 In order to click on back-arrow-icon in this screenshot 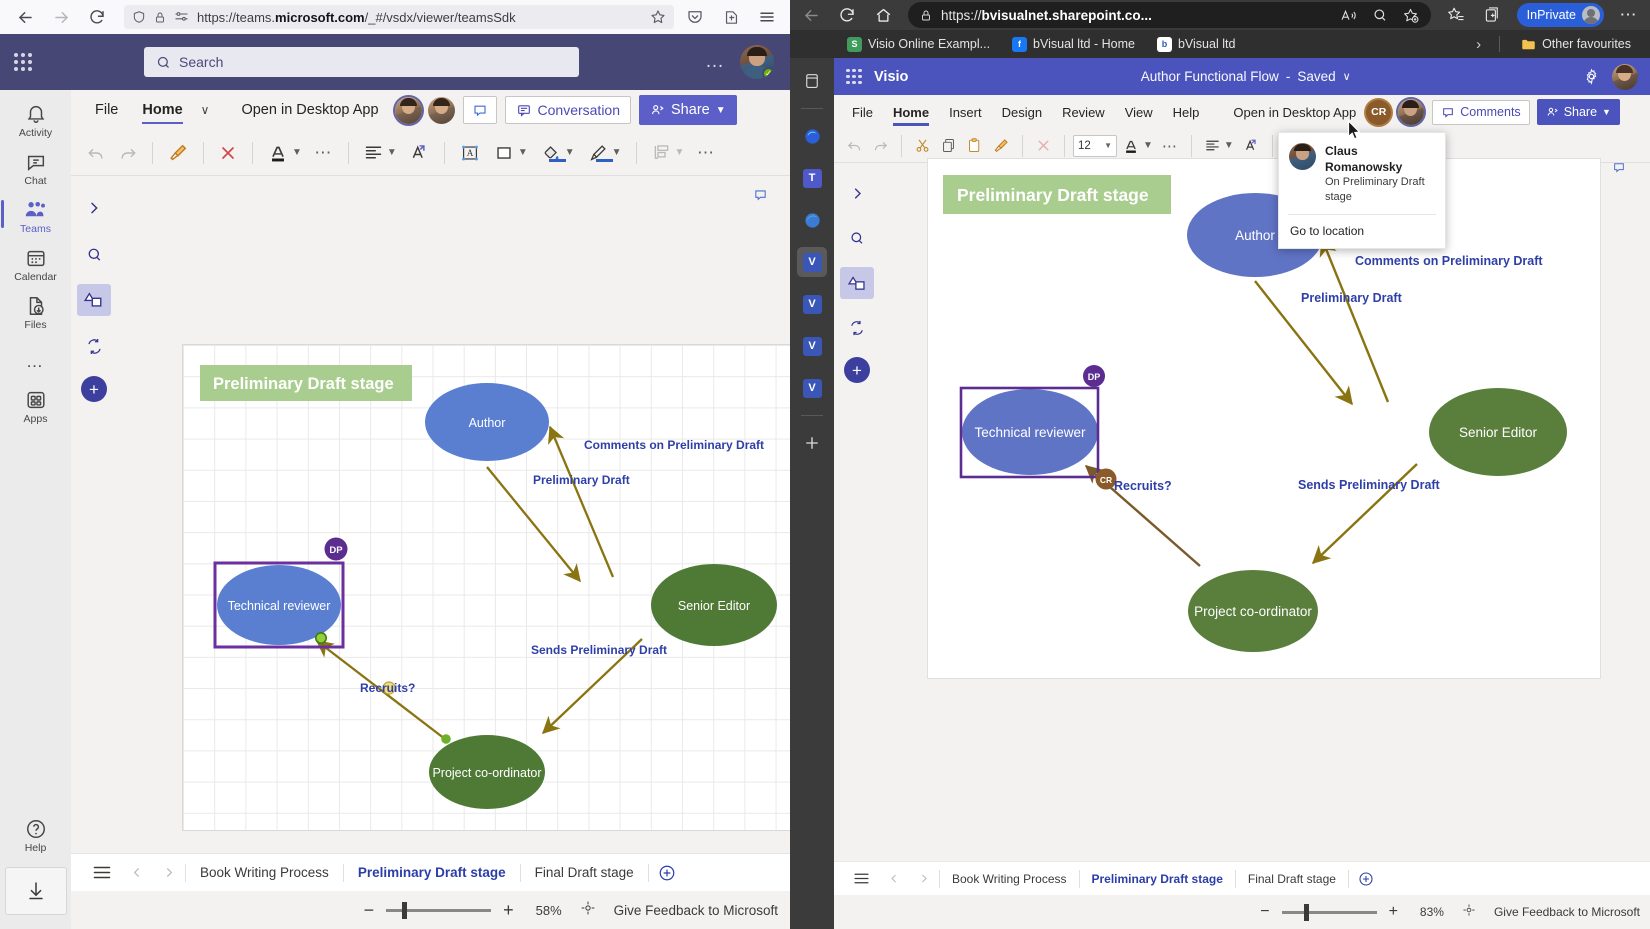, I will do `click(25, 17)`.